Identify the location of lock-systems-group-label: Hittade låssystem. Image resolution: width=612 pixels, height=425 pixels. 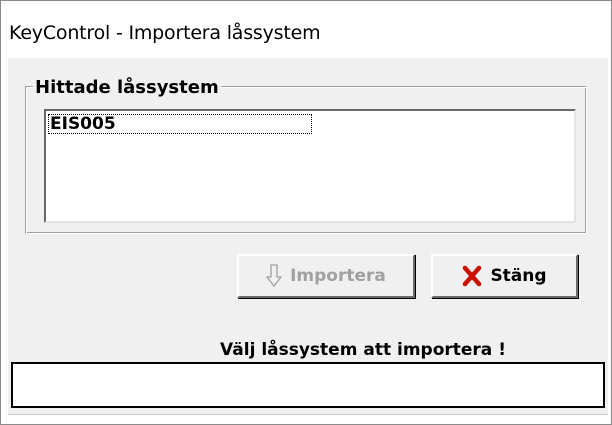
(127, 87).